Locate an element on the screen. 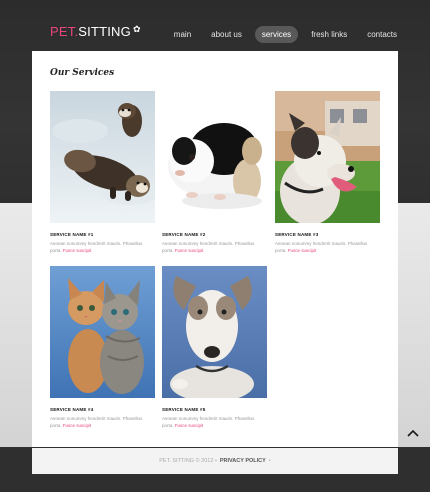  puppy-photo is located at coordinates (214, 332).